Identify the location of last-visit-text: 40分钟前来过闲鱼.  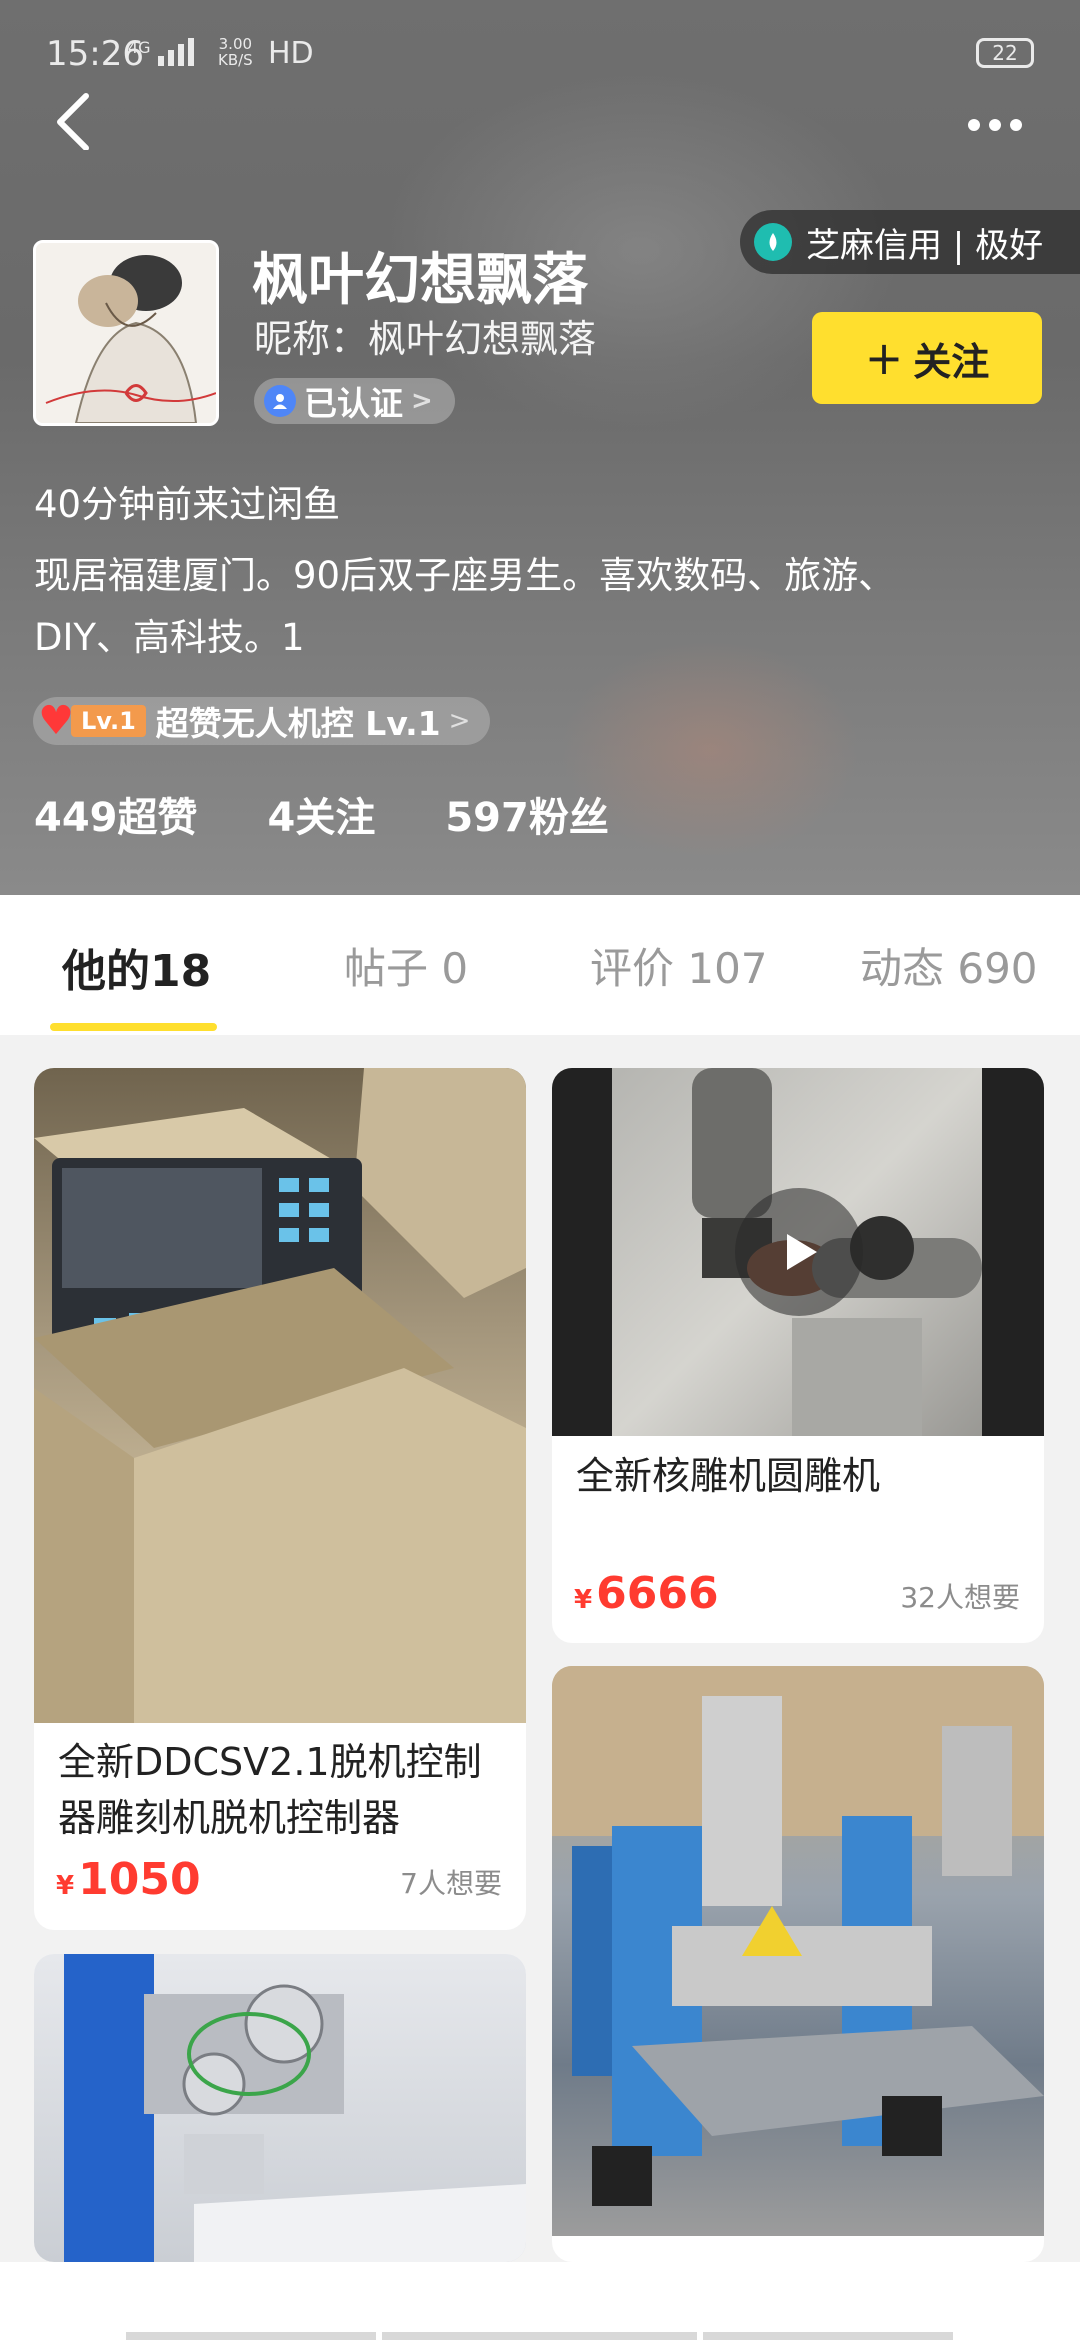
(187, 504).